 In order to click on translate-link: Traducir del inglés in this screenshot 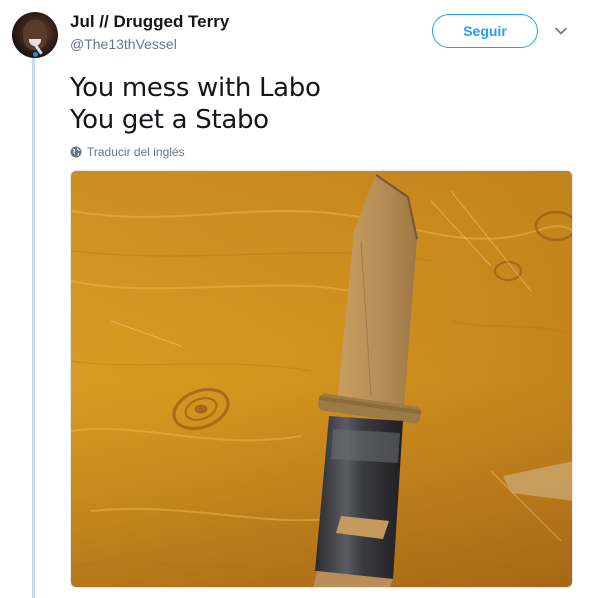, I will do `click(127, 152)`.